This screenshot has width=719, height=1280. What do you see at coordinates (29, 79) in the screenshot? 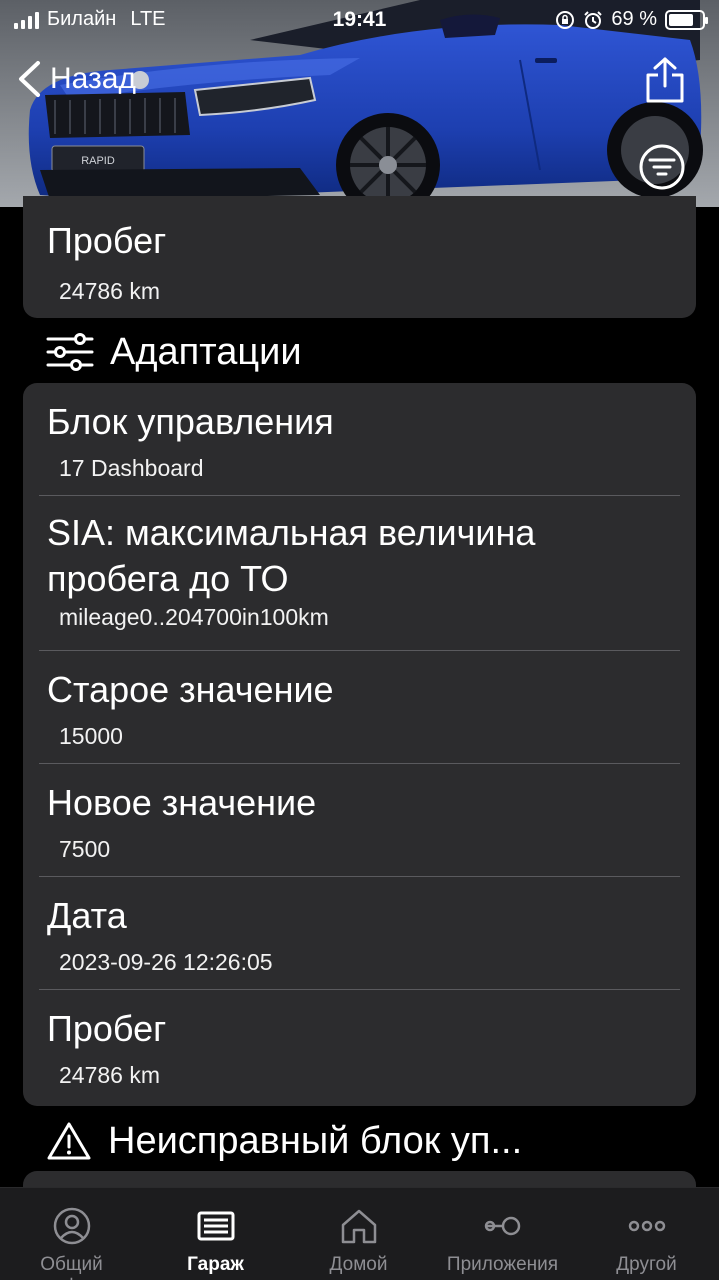
I see `chevron-left-icon` at bounding box center [29, 79].